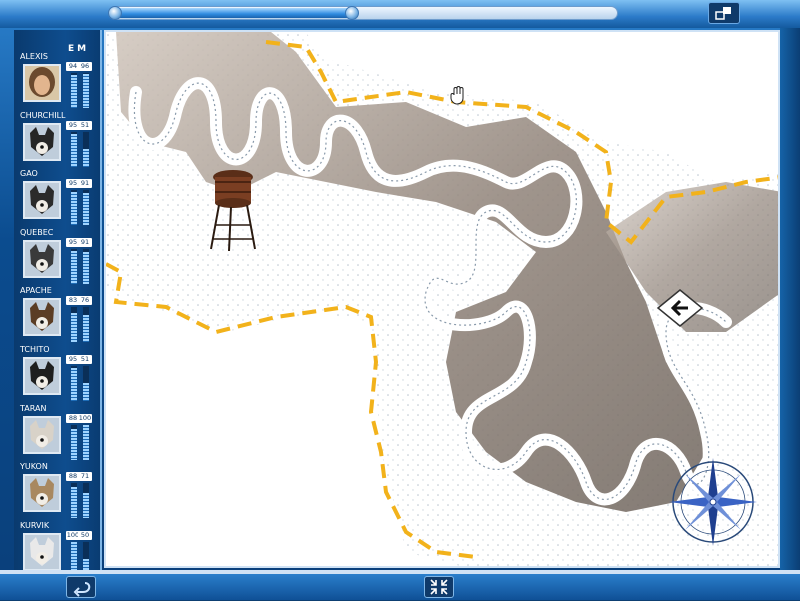 The width and height of the screenshot is (800, 601). I want to click on team-member: YUKON 88 71, so click(58, 492).